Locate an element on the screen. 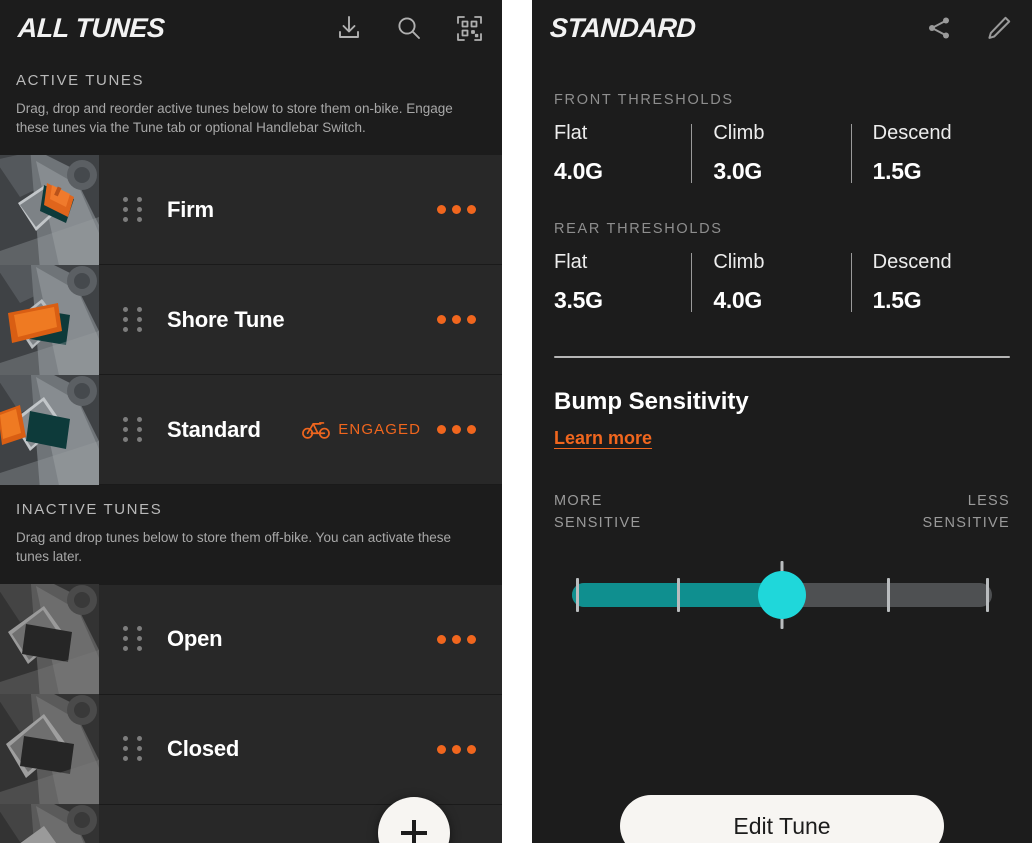  tune-name: Open is located at coordinates (195, 639).